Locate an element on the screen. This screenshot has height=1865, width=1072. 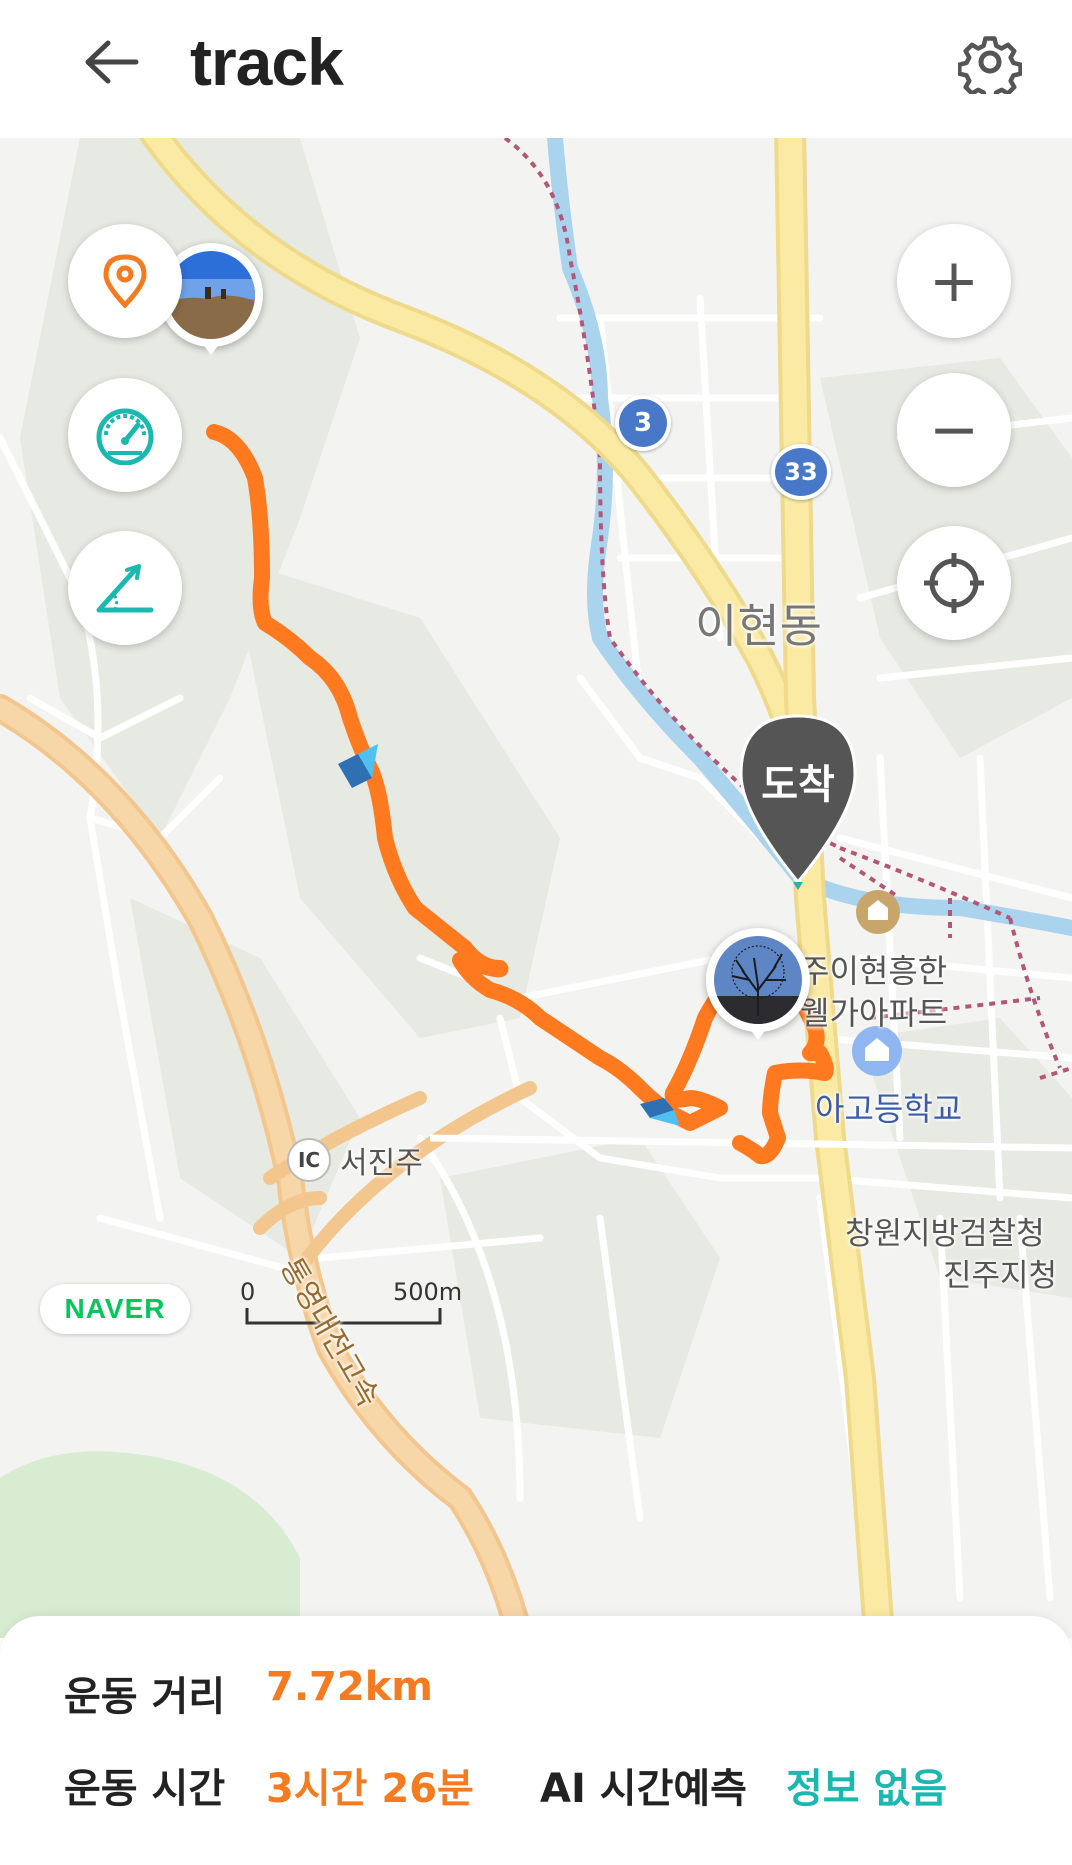
speedometer-icon is located at coordinates (125, 436).